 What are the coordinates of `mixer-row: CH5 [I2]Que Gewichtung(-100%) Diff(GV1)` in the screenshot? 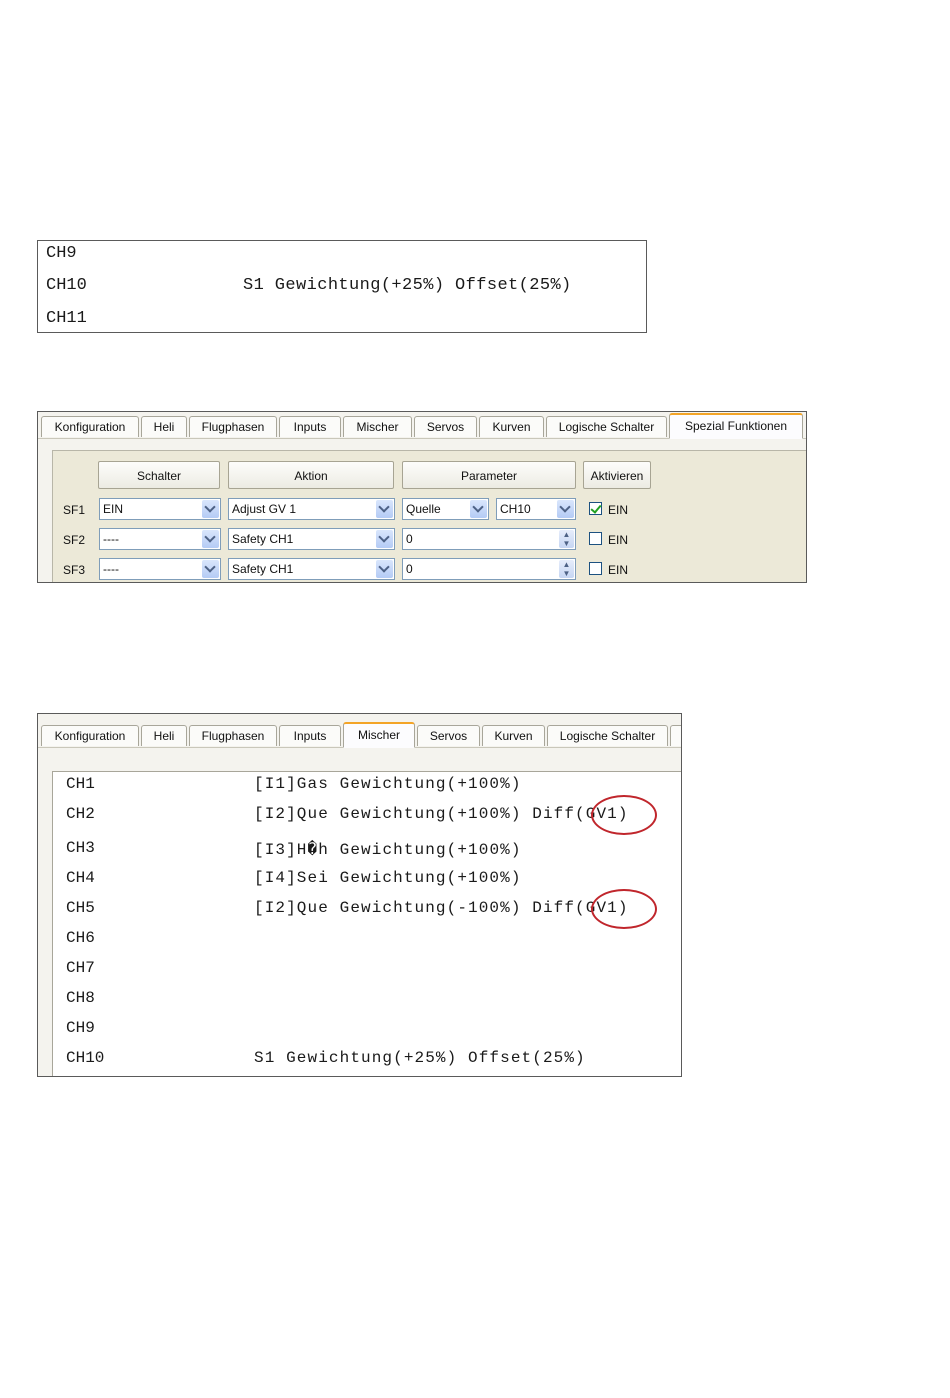 It's located at (373, 912).